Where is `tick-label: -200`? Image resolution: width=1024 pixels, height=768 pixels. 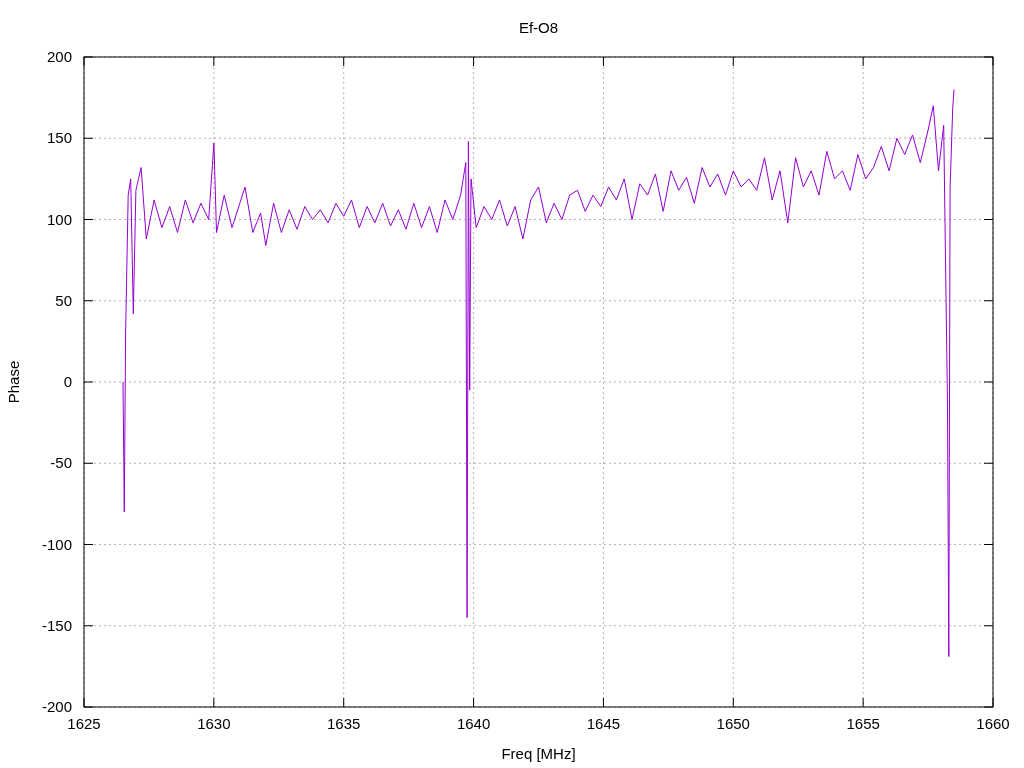
tick-label: -200 is located at coordinates (56, 706).